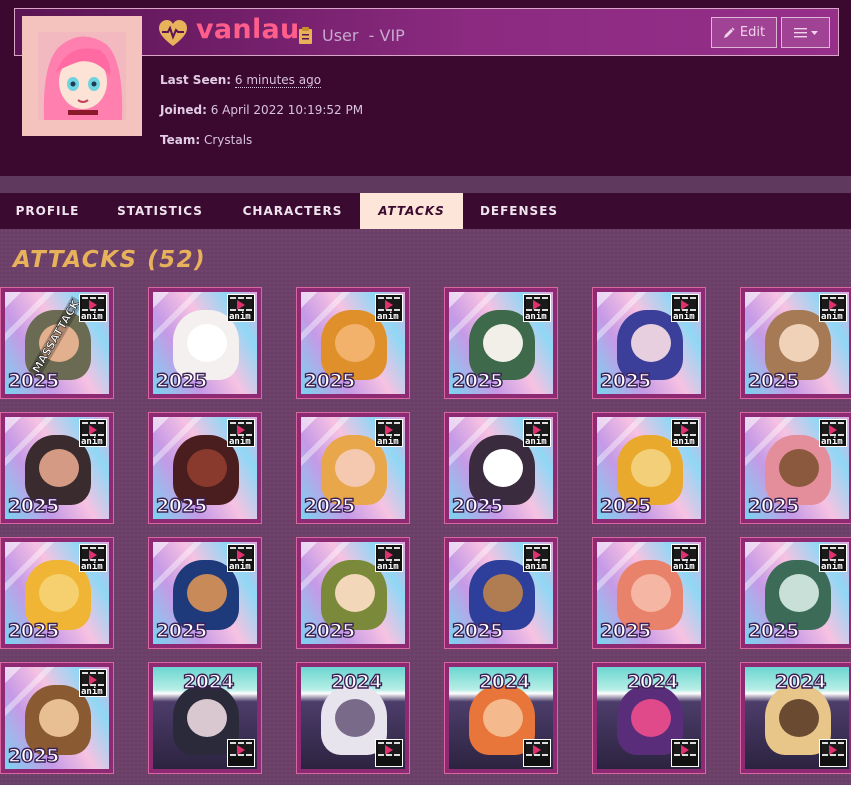  I want to click on role-name: User, so click(340, 35).